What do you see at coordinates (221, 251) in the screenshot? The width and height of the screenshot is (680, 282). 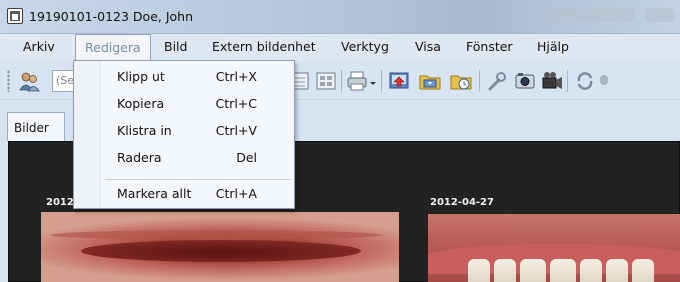 I see `lip-shape` at bounding box center [221, 251].